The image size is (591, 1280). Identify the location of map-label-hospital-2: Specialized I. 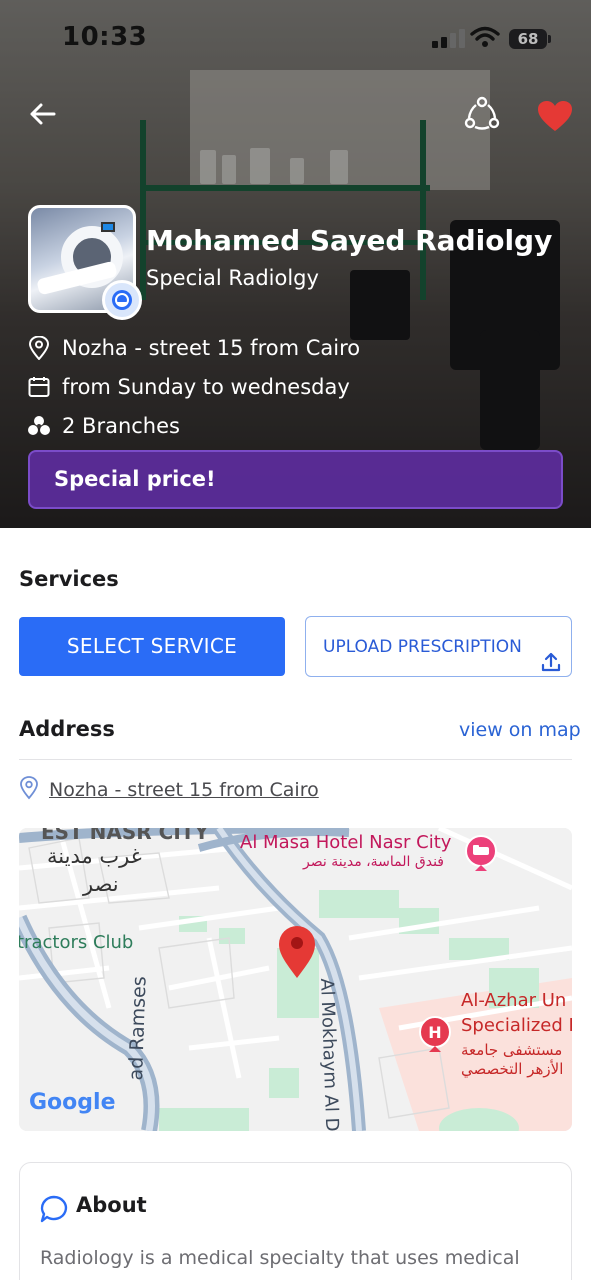
(516, 1025).